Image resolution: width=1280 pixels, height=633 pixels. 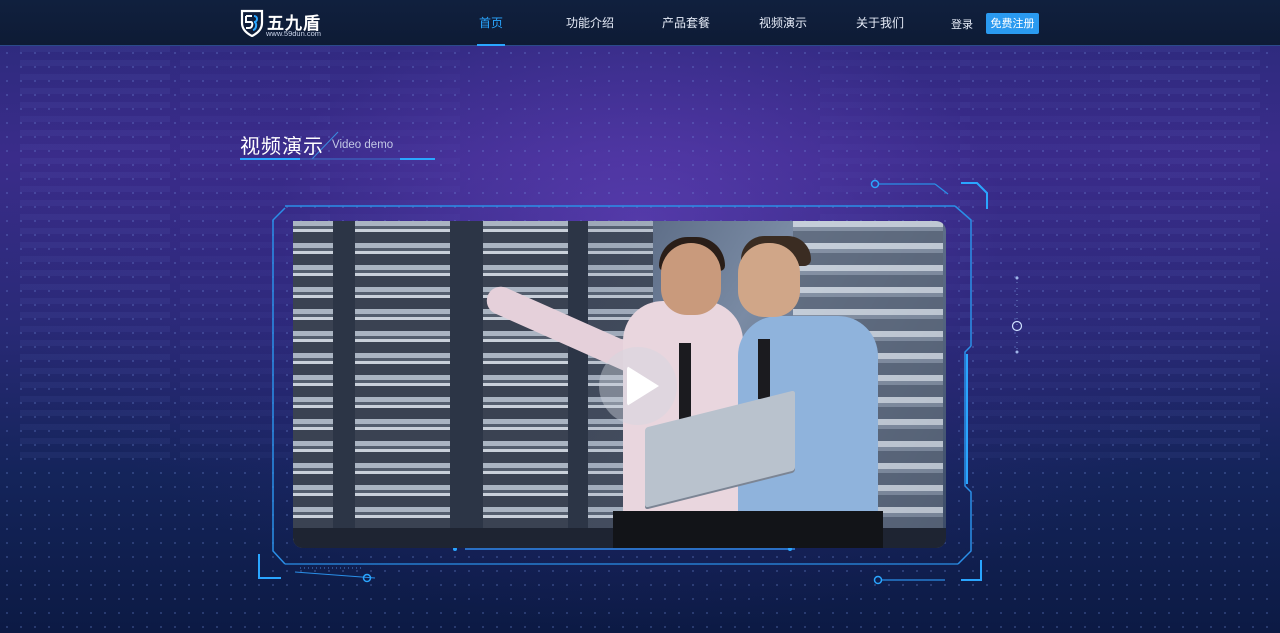 I want to click on nav-item-about-us: 关于我们, so click(x=880, y=23).